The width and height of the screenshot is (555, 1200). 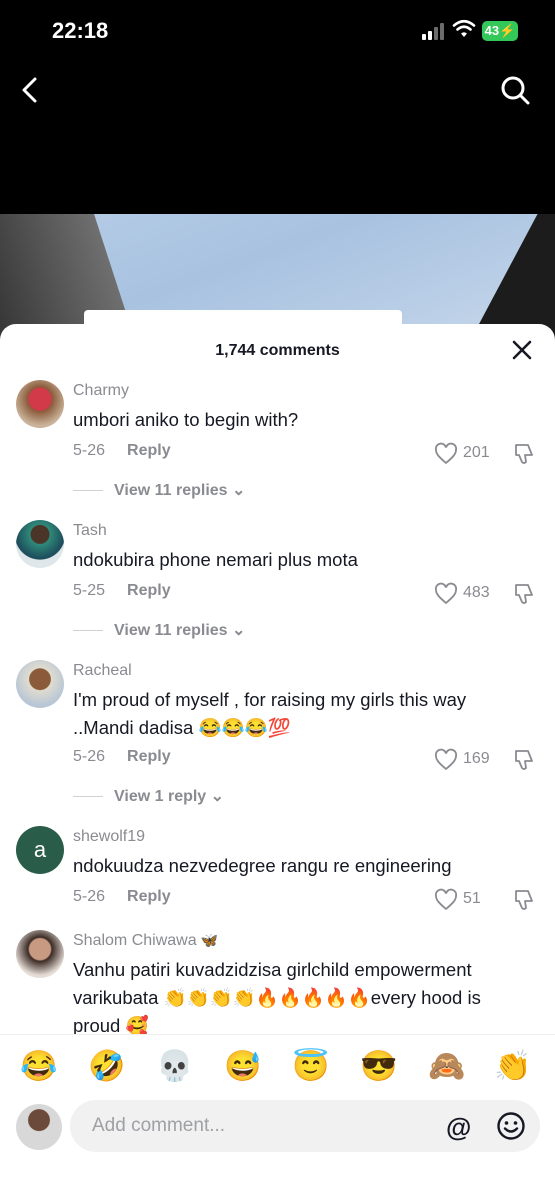 What do you see at coordinates (277, 31) in the screenshot?
I see `status-bar: 22:18 43⚡` at bounding box center [277, 31].